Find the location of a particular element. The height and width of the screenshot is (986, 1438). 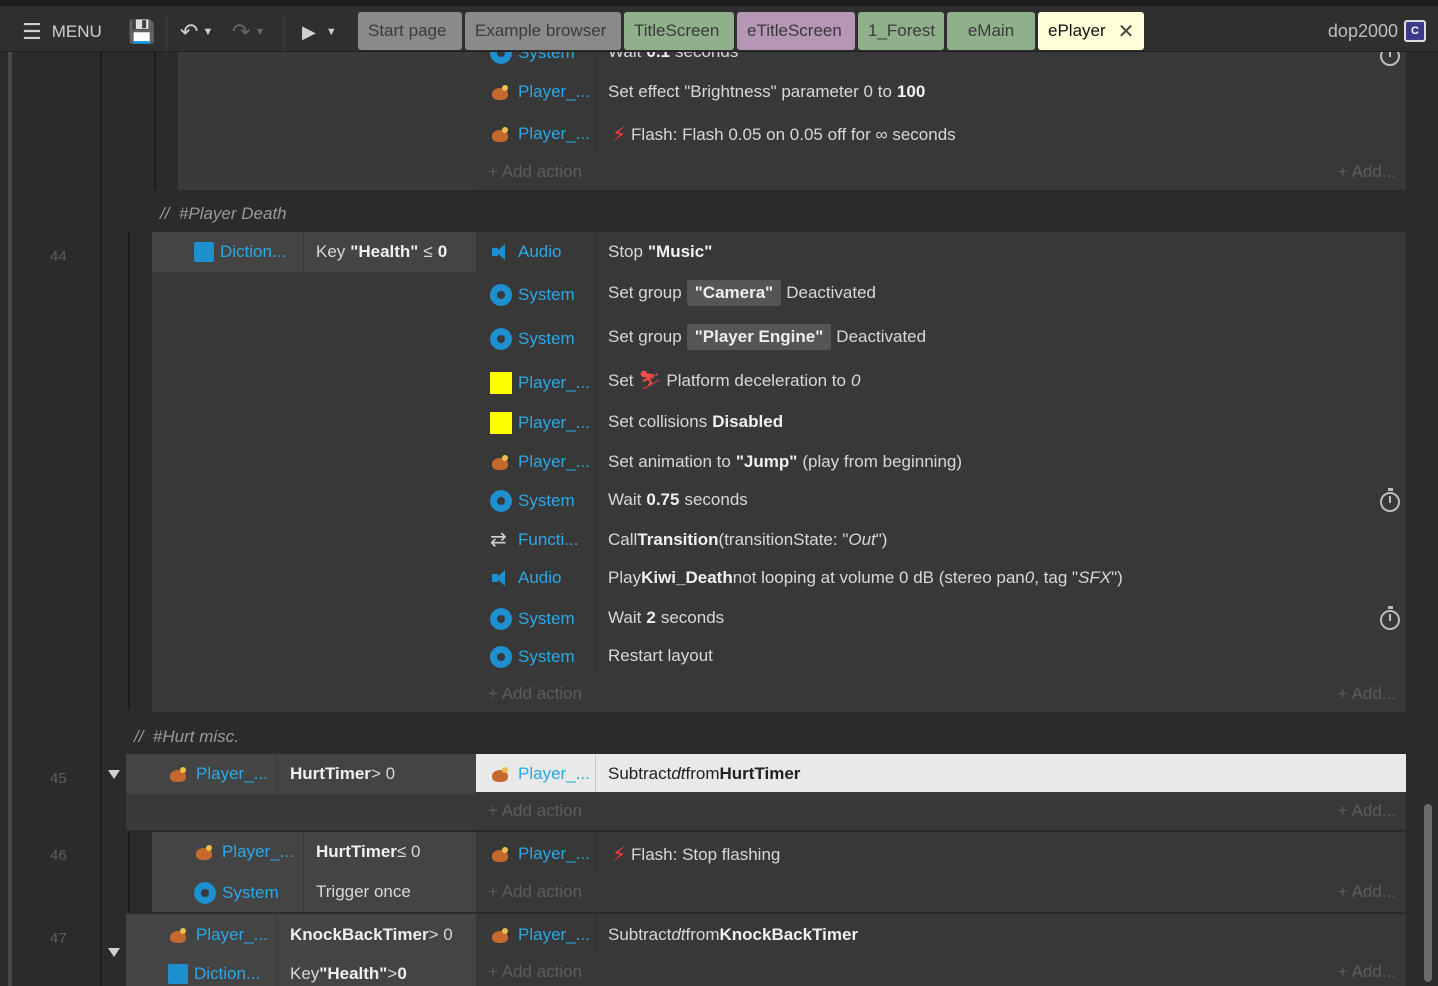

action-text: Call Transition (transitionState: " Out ") is located at coordinates (747, 540).